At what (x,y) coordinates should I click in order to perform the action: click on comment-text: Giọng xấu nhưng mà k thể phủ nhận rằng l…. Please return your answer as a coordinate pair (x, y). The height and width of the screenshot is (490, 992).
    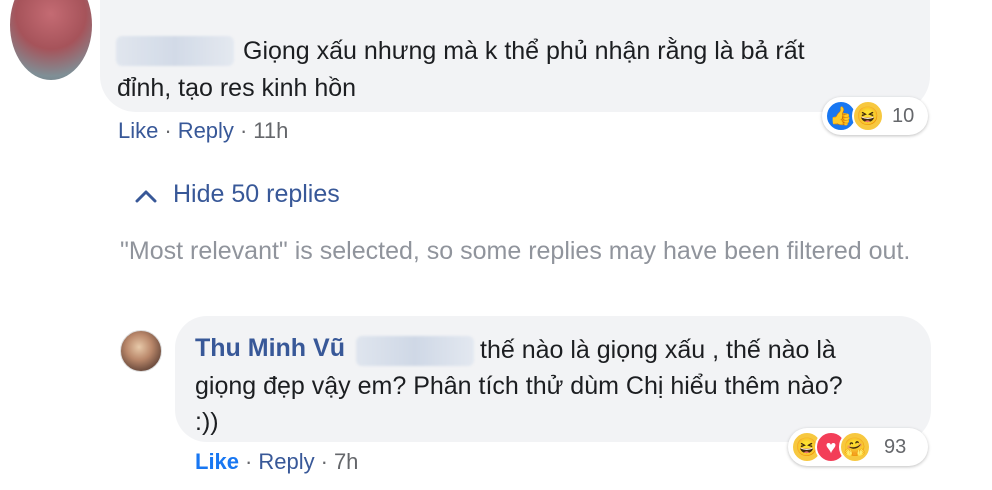
    Looking at the image, I should click on (510, 70).